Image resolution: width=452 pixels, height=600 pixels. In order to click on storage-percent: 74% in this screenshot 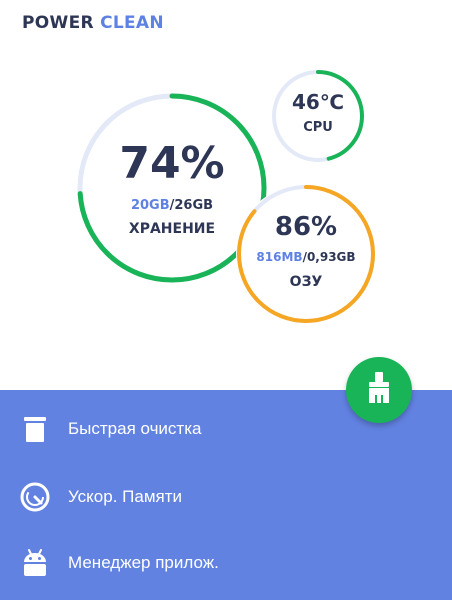, I will do `click(172, 163)`.